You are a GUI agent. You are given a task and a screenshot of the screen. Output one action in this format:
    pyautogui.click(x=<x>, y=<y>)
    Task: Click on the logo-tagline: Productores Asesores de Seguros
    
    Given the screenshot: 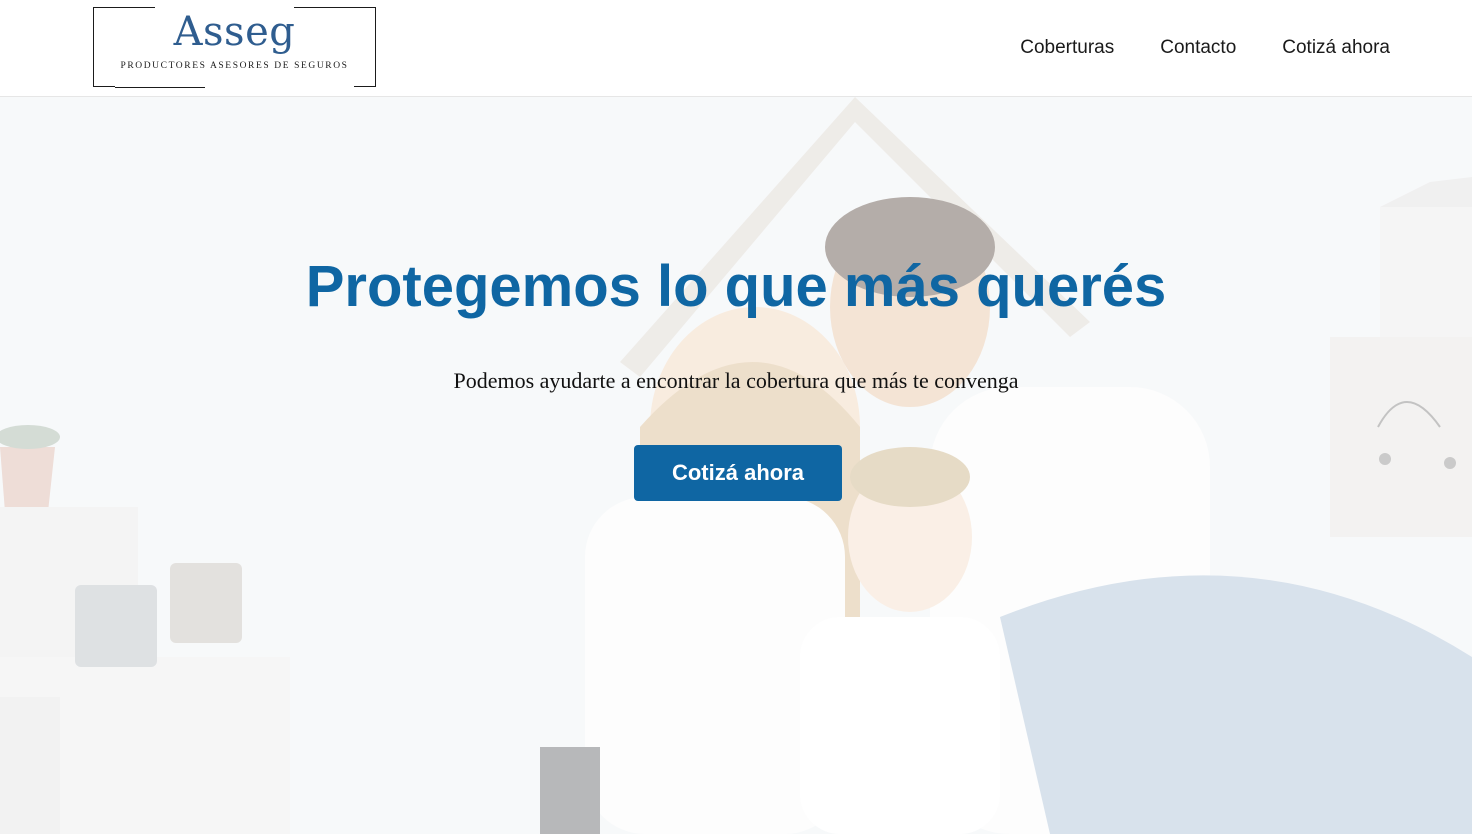 What is the action you would take?
    pyautogui.click(x=234, y=66)
    